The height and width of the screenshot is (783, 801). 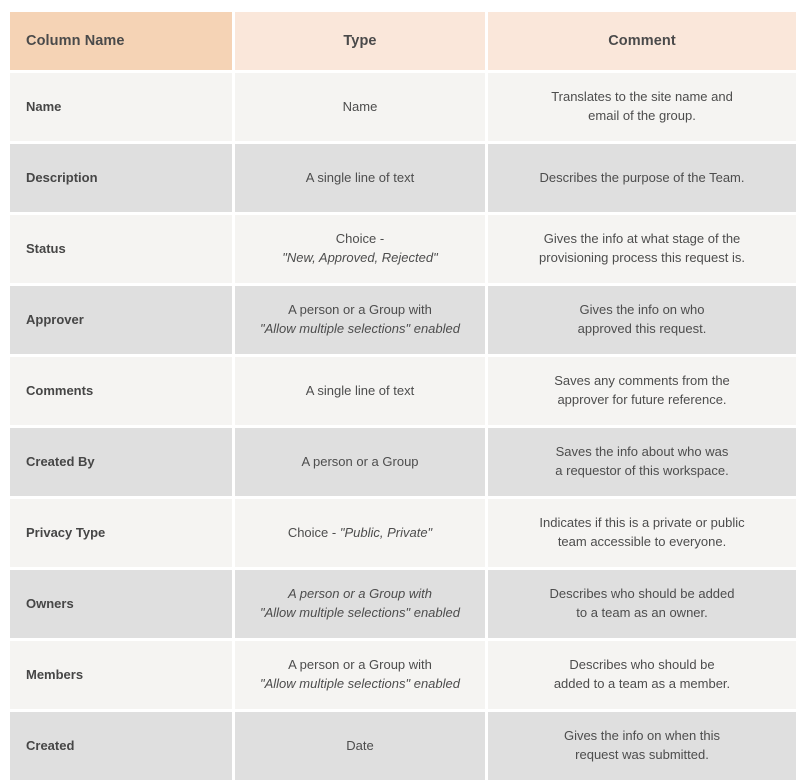 I want to click on cell-column-name: Privacy Type, so click(x=121, y=533).